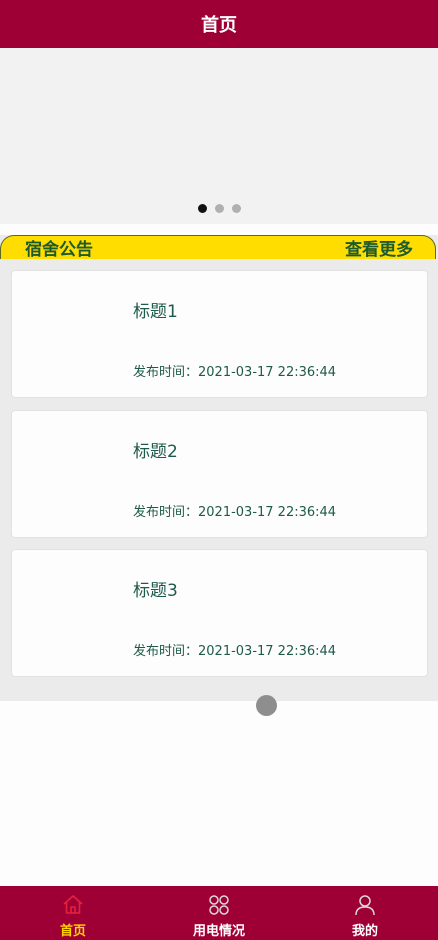 The height and width of the screenshot is (940, 438). I want to click on tab-electricity: 用电情况, so click(219, 913).